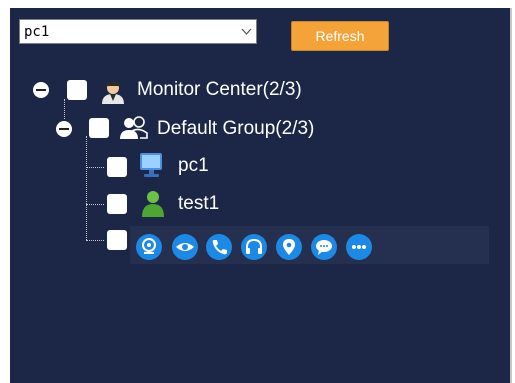 The height and width of the screenshot is (383, 515). Describe the element at coordinates (511, 195) in the screenshot. I see `panel-right-border` at that location.